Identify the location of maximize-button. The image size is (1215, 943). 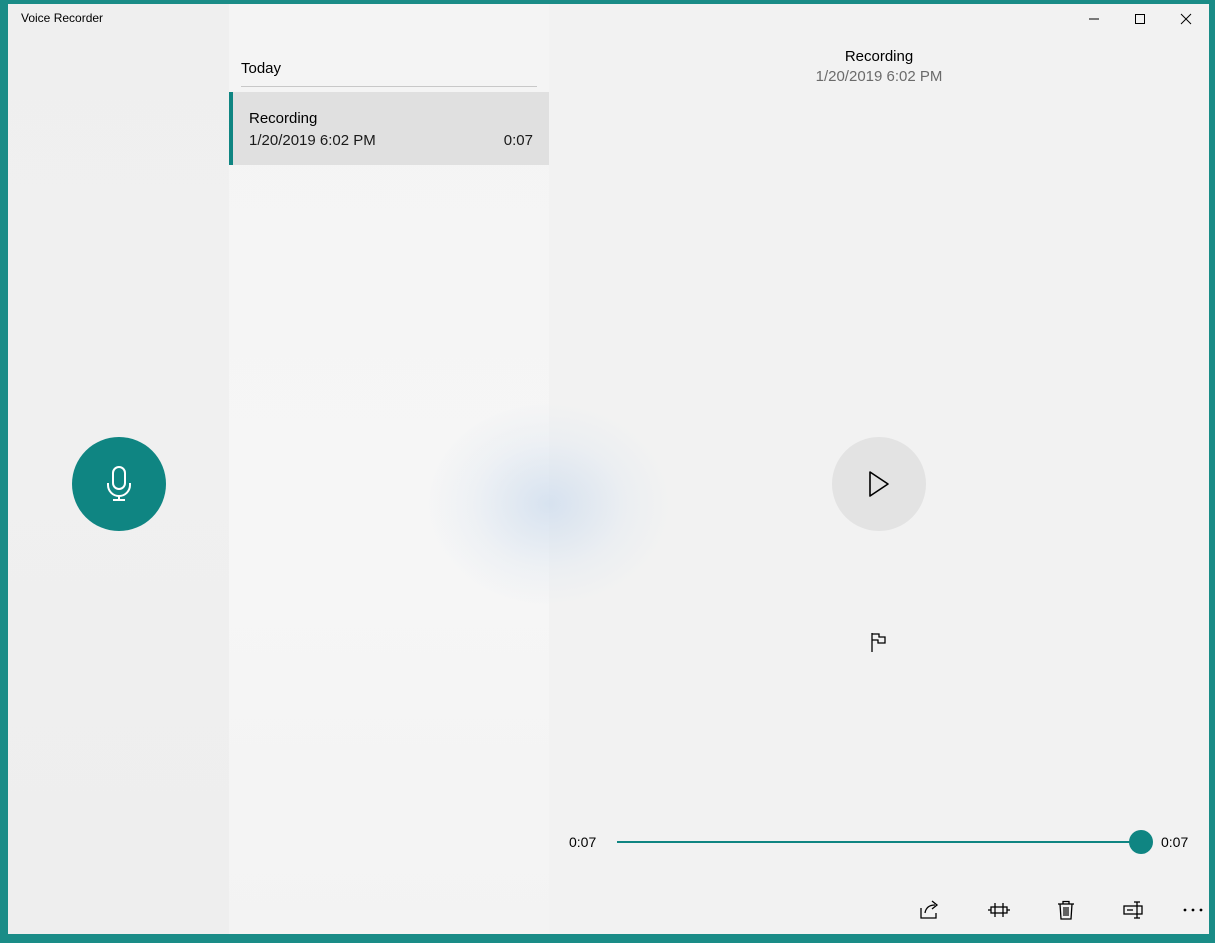
(1140, 19).